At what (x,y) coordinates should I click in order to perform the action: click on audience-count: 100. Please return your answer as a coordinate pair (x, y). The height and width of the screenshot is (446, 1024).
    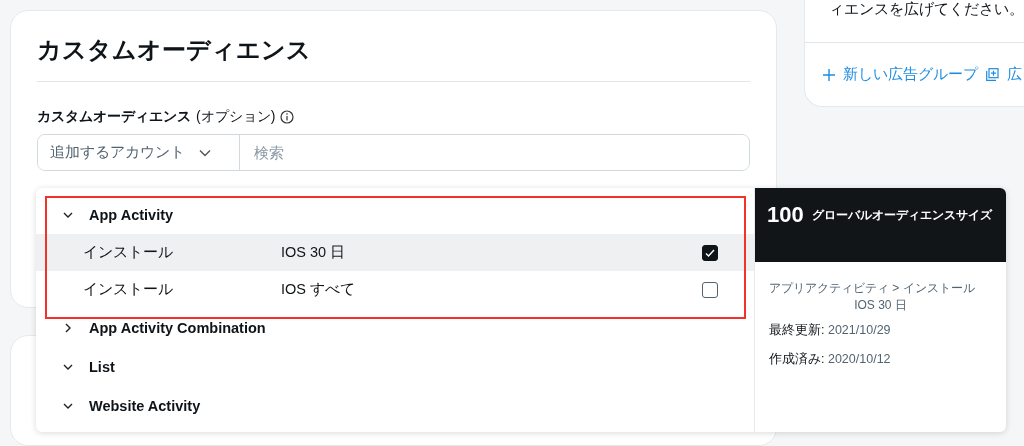
    Looking at the image, I should click on (785, 215).